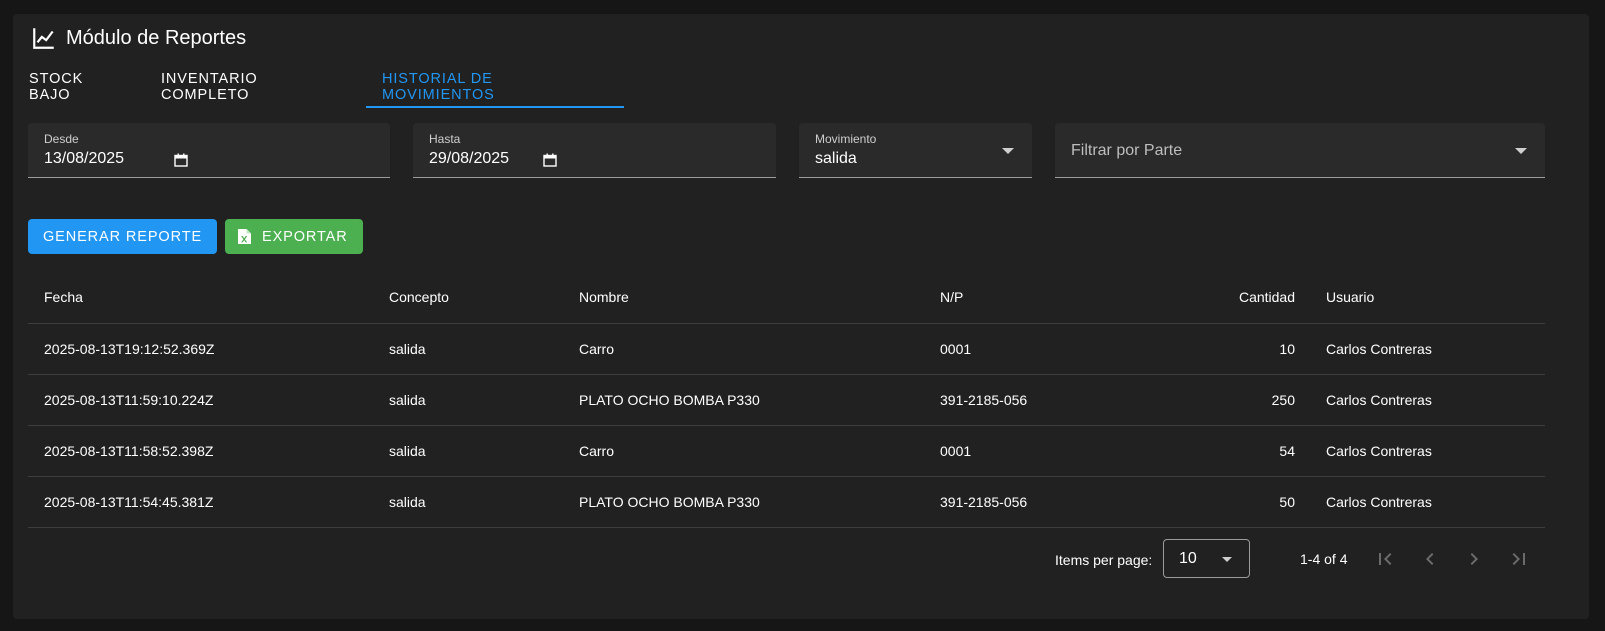 The image size is (1605, 631). Describe the element at coordinates (594, 150) in the screenshot. I see `hasta-date-field: Hasta 29/08/2025` at that location.